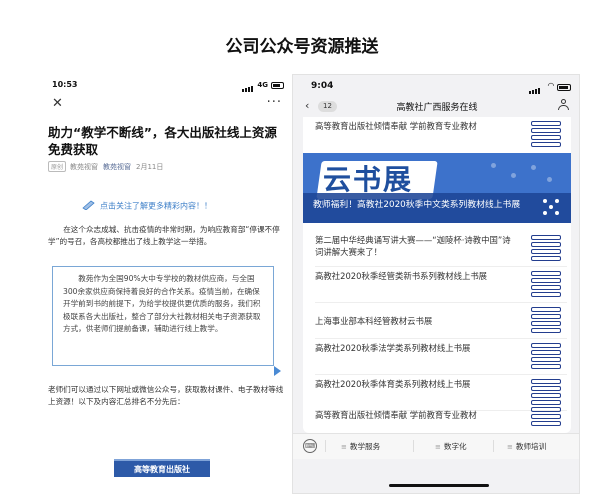 The height and width of the screenshot is (494, 604). What do you see at coordinates (441, 393) in the screenshot?
I see `list-item: 高教社2020秋季体育类系列教材线上书展` at bounding box center [441, 393].